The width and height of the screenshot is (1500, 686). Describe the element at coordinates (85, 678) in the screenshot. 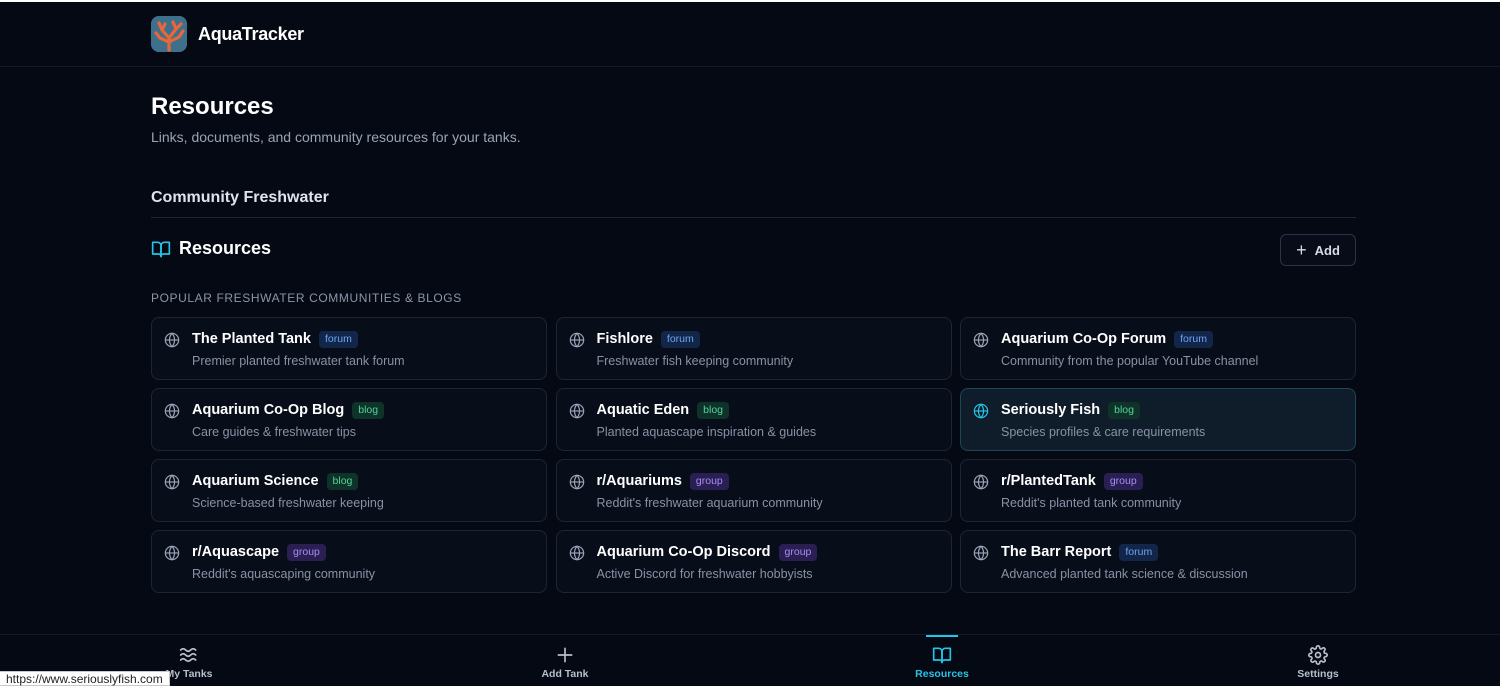

I see `browser-status-url: https://www.seriouslyfish.com` at that location.